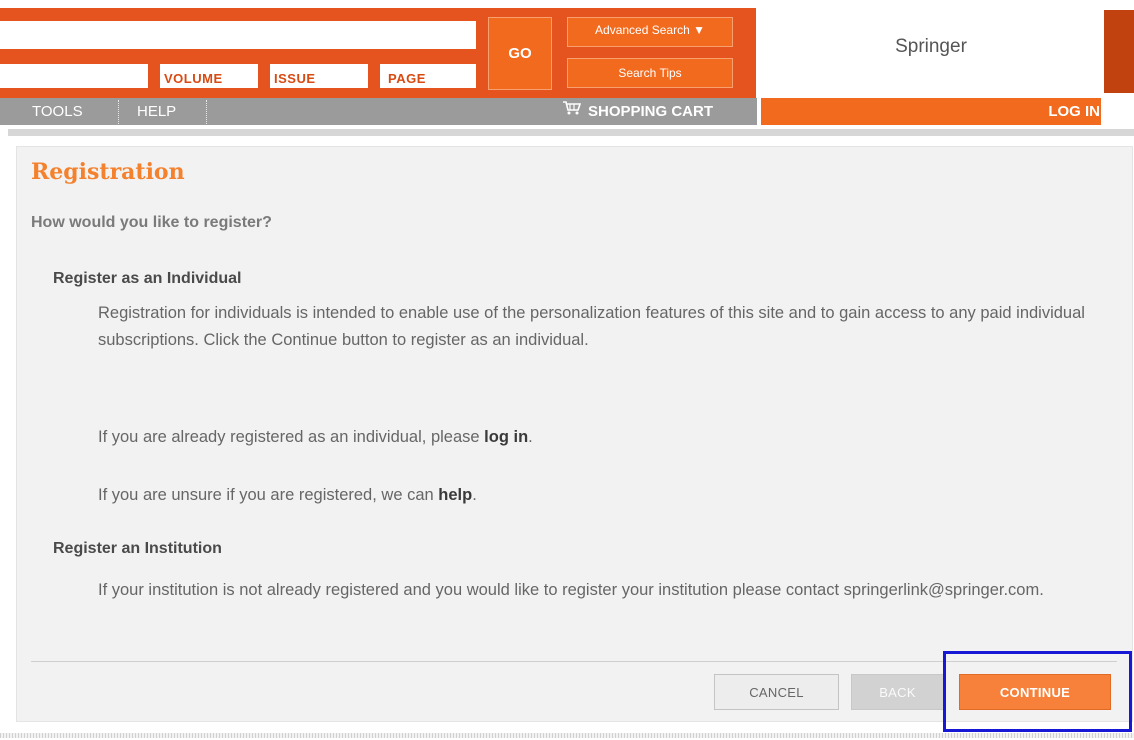 Image resolution: width=1134 pixels, height=740 pixels. What do you see at coordinates (650, 73) in the screenshot?
I see `search-tips-button: Search Tips` at bounding box center [650, 73].